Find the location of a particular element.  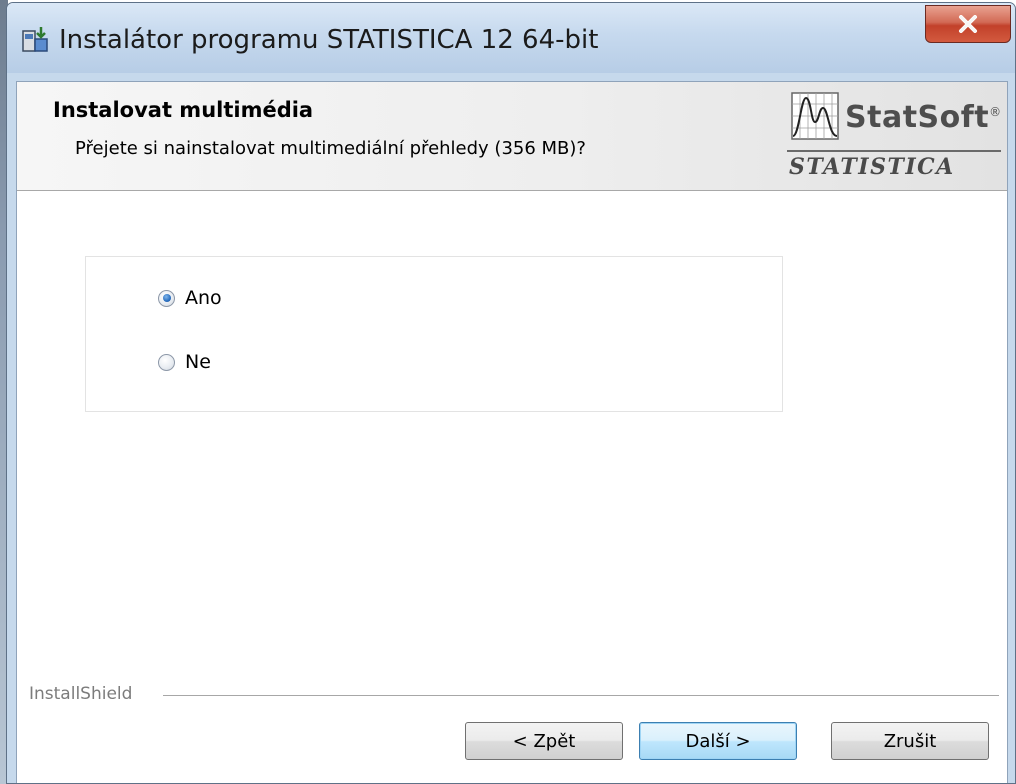

option-yes-label: Ano is located at coordinates (203, 298).